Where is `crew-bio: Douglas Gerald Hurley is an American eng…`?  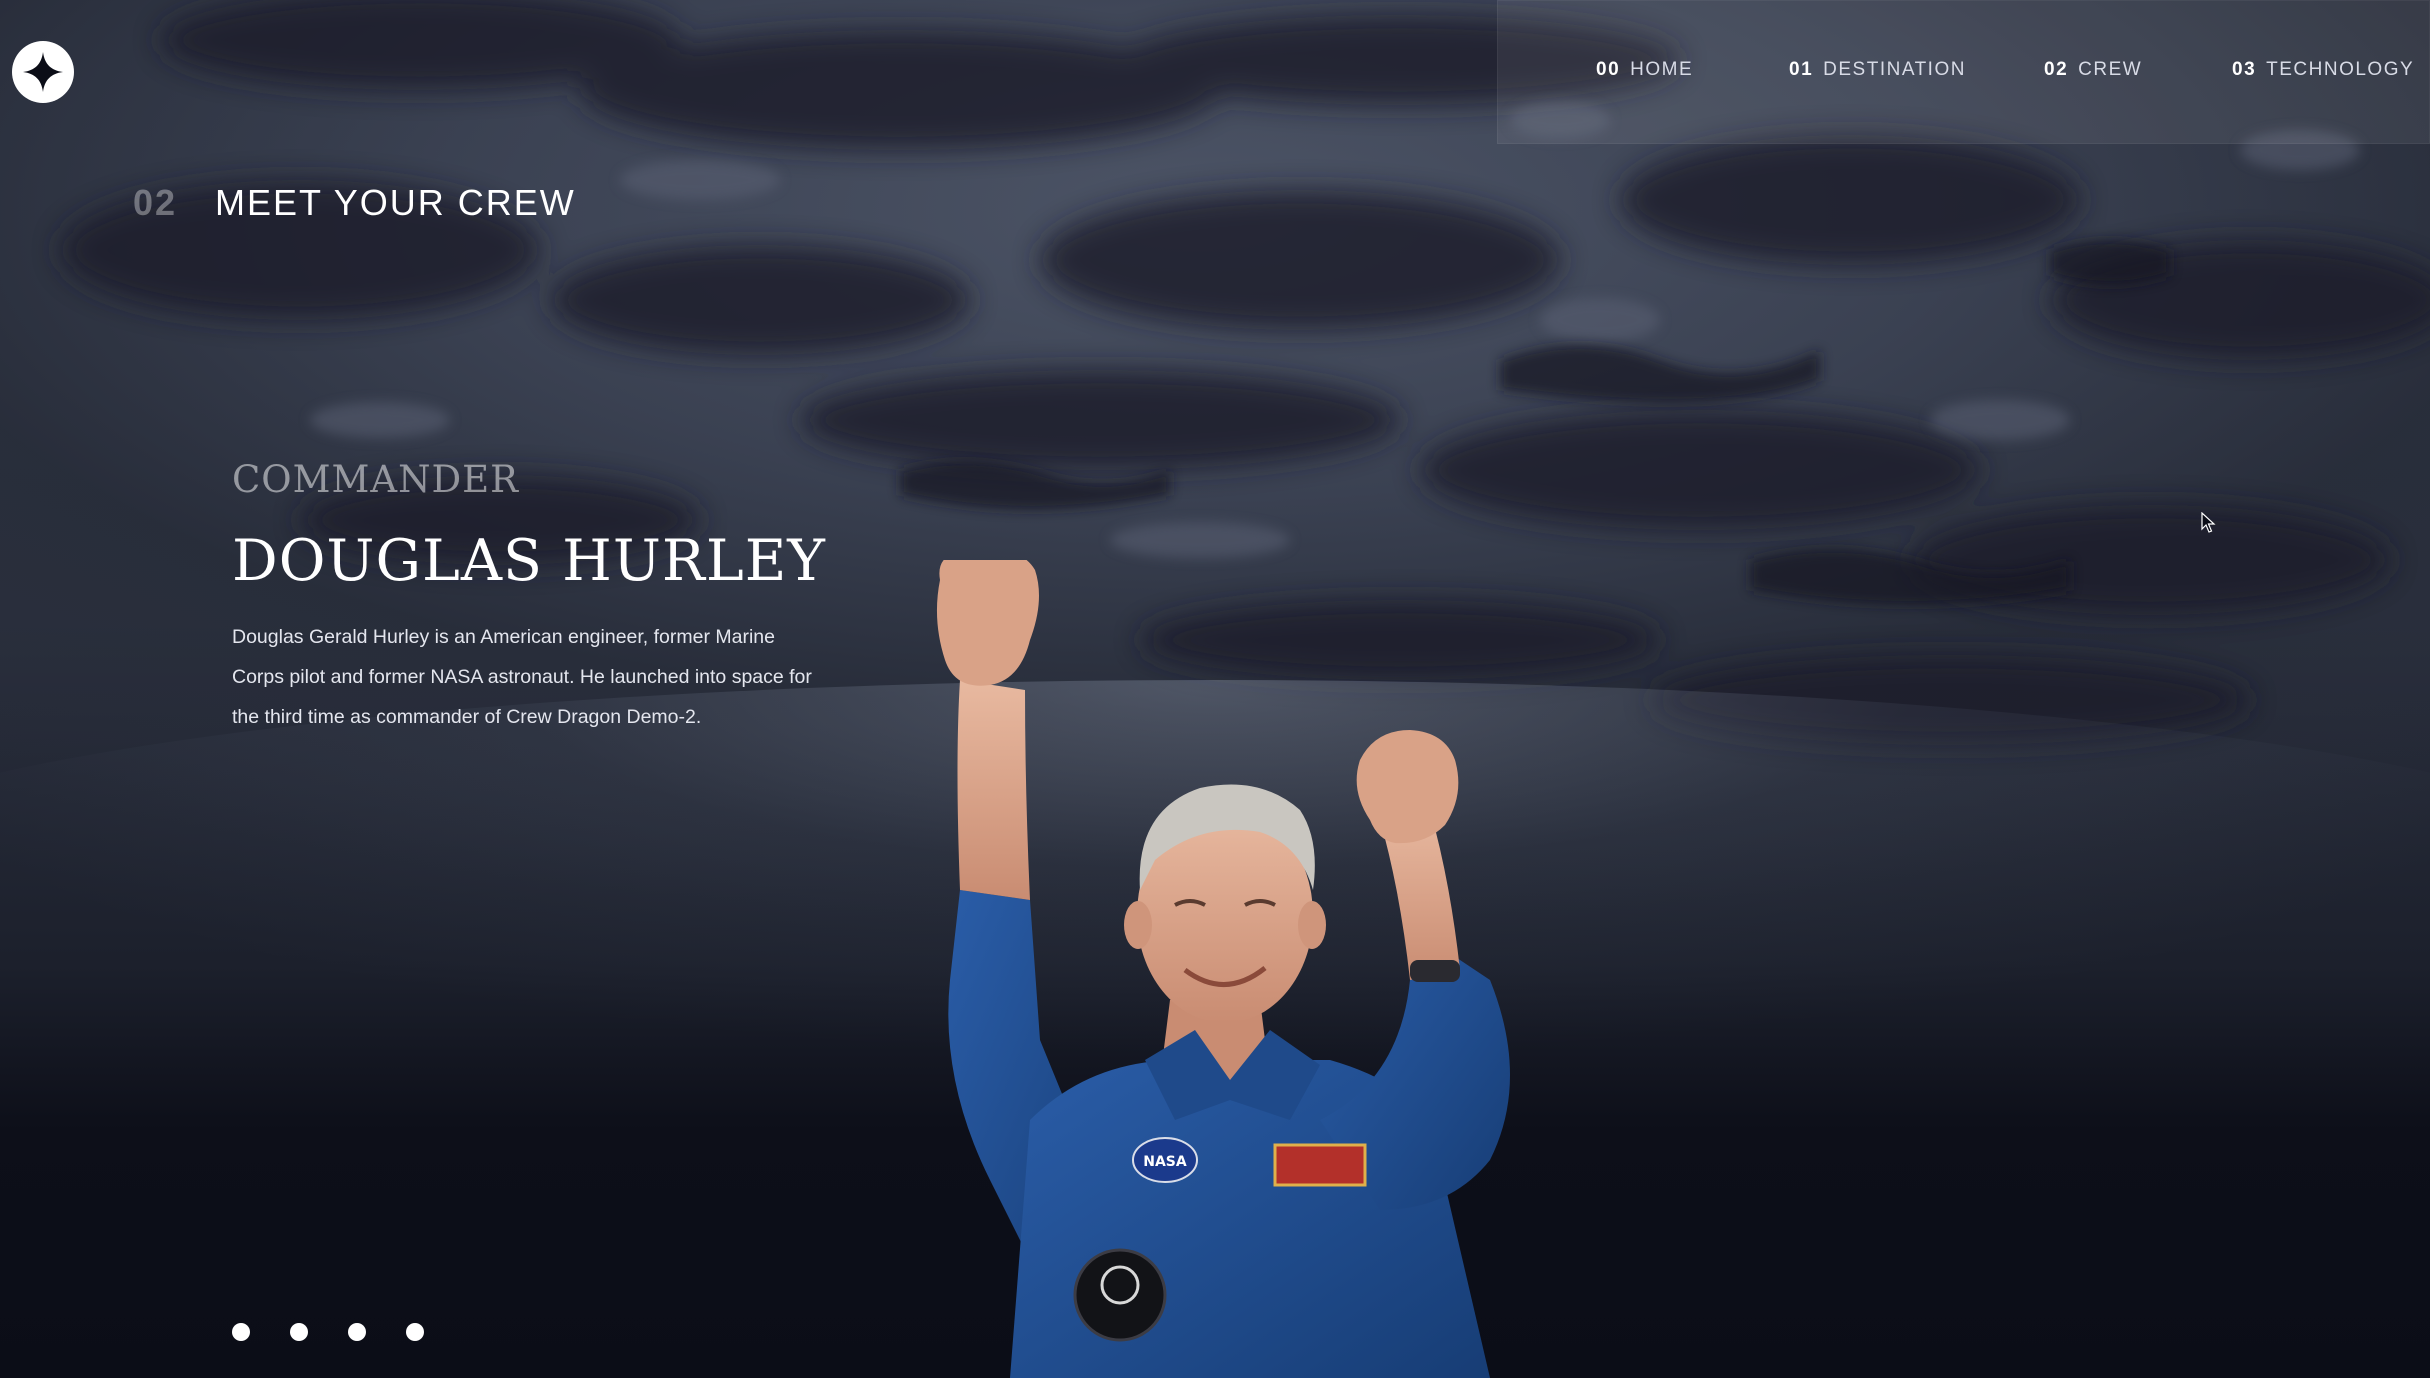
crew-bio: Douglas Gerald Hurley is an American eng… is located at coordinates (522, 677).